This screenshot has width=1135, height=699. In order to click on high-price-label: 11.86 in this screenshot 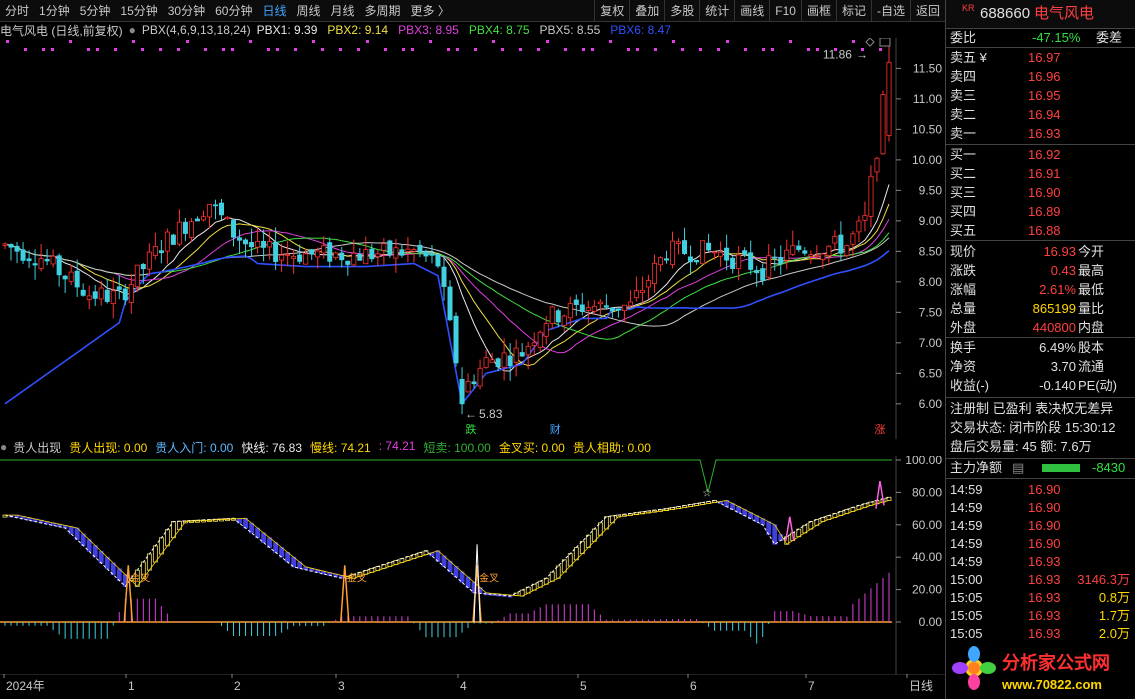, I will do `click(837, 54)`.